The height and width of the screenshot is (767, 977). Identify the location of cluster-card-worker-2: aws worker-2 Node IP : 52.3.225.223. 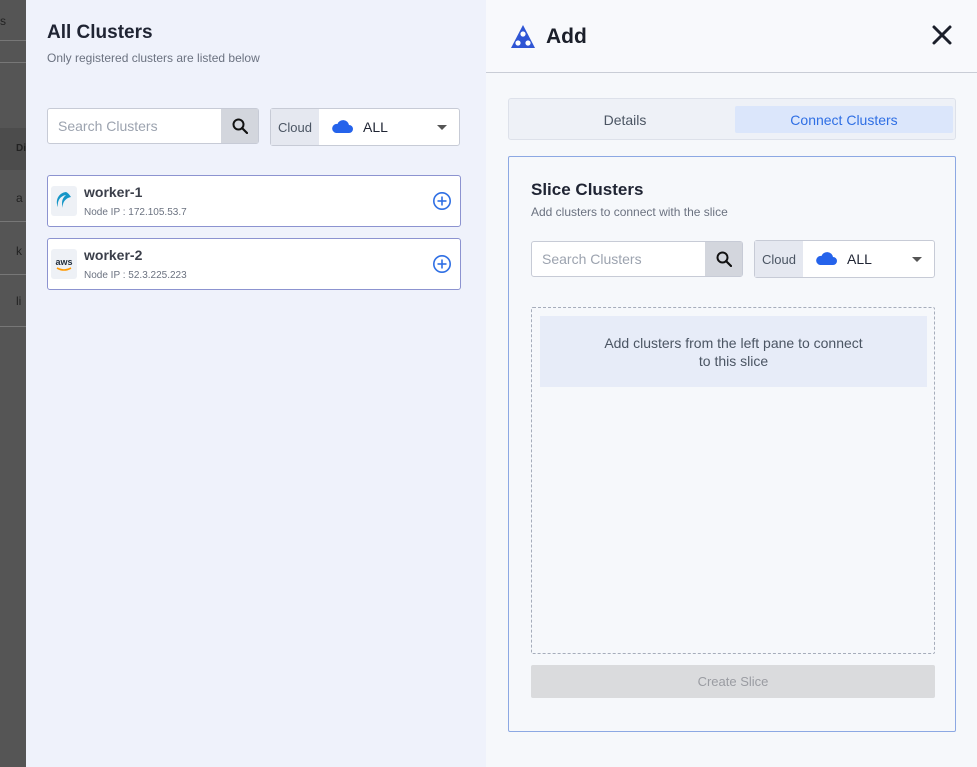
(254, 264).